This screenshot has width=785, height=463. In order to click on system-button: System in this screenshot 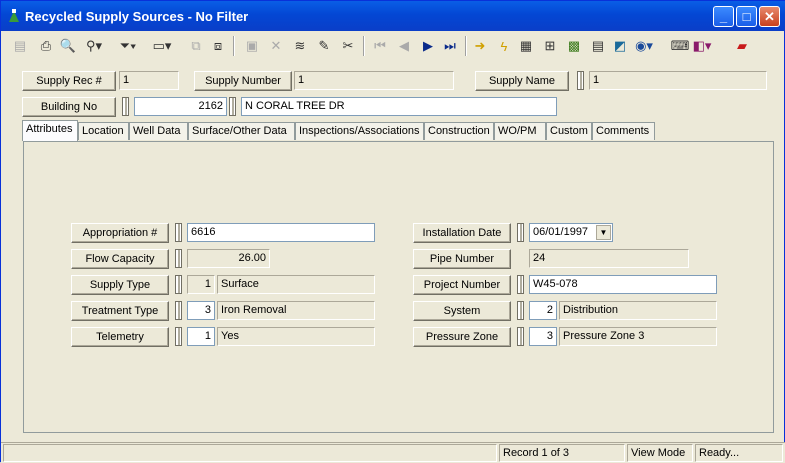, I will do `click(462, 311)`.